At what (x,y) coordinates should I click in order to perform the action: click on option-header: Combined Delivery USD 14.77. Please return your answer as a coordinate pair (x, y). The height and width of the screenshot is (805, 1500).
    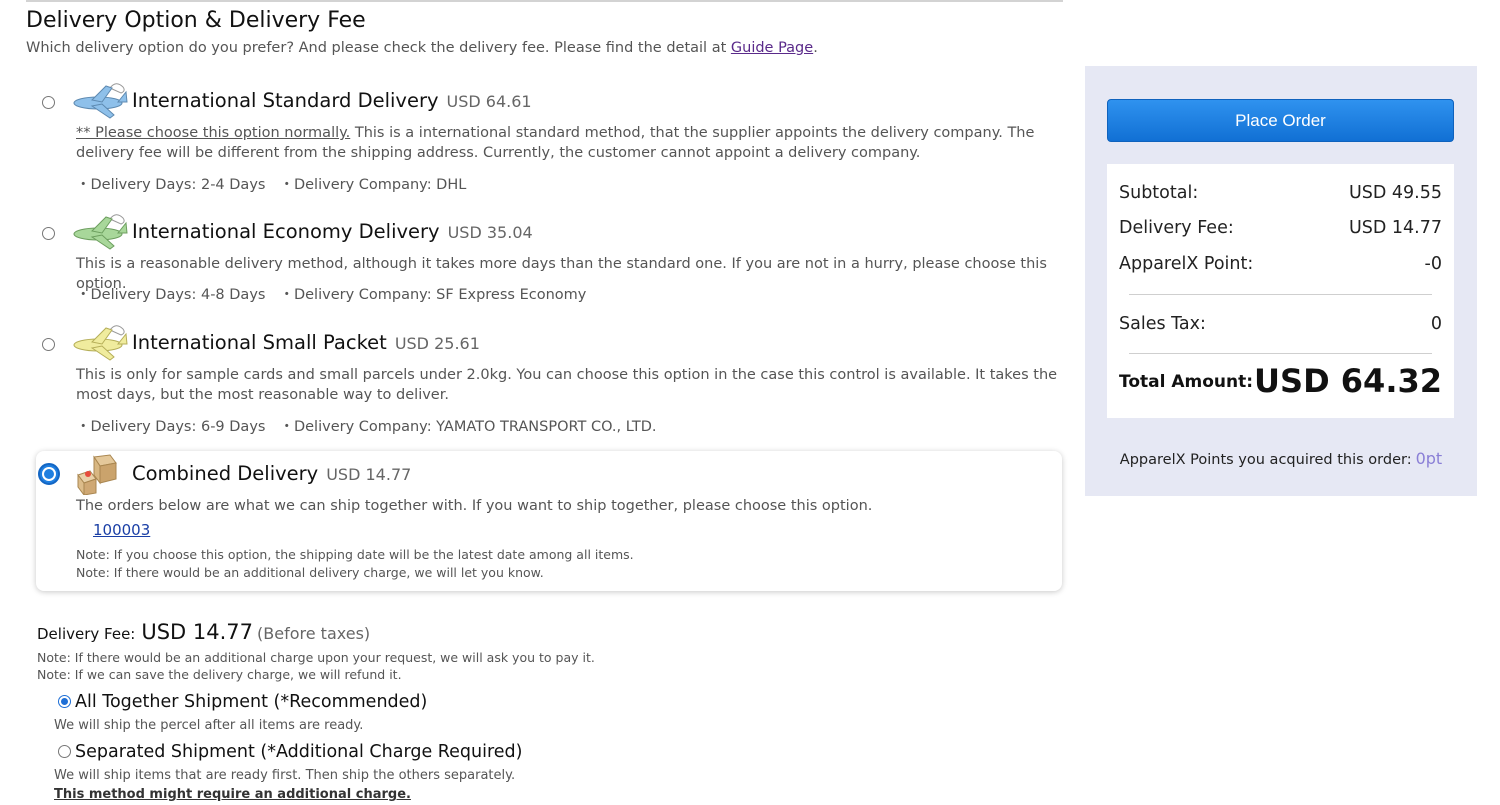
    Looking at the image, I should click on (271, 473).